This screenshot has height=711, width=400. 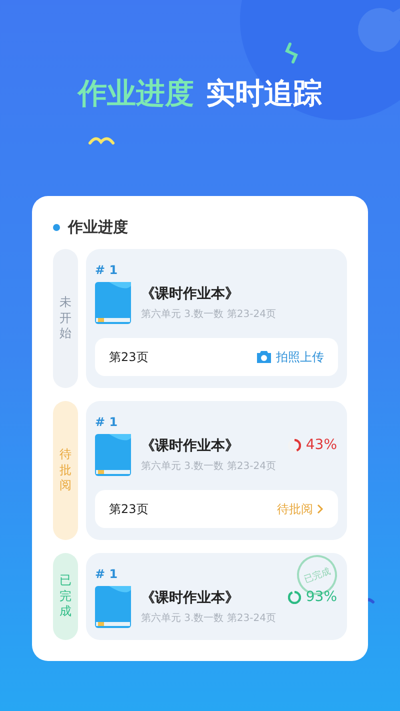 What do you see at coordinates (264, 357) in the screenshot?
I see `camera-icon` at bounding box center [264, 357].